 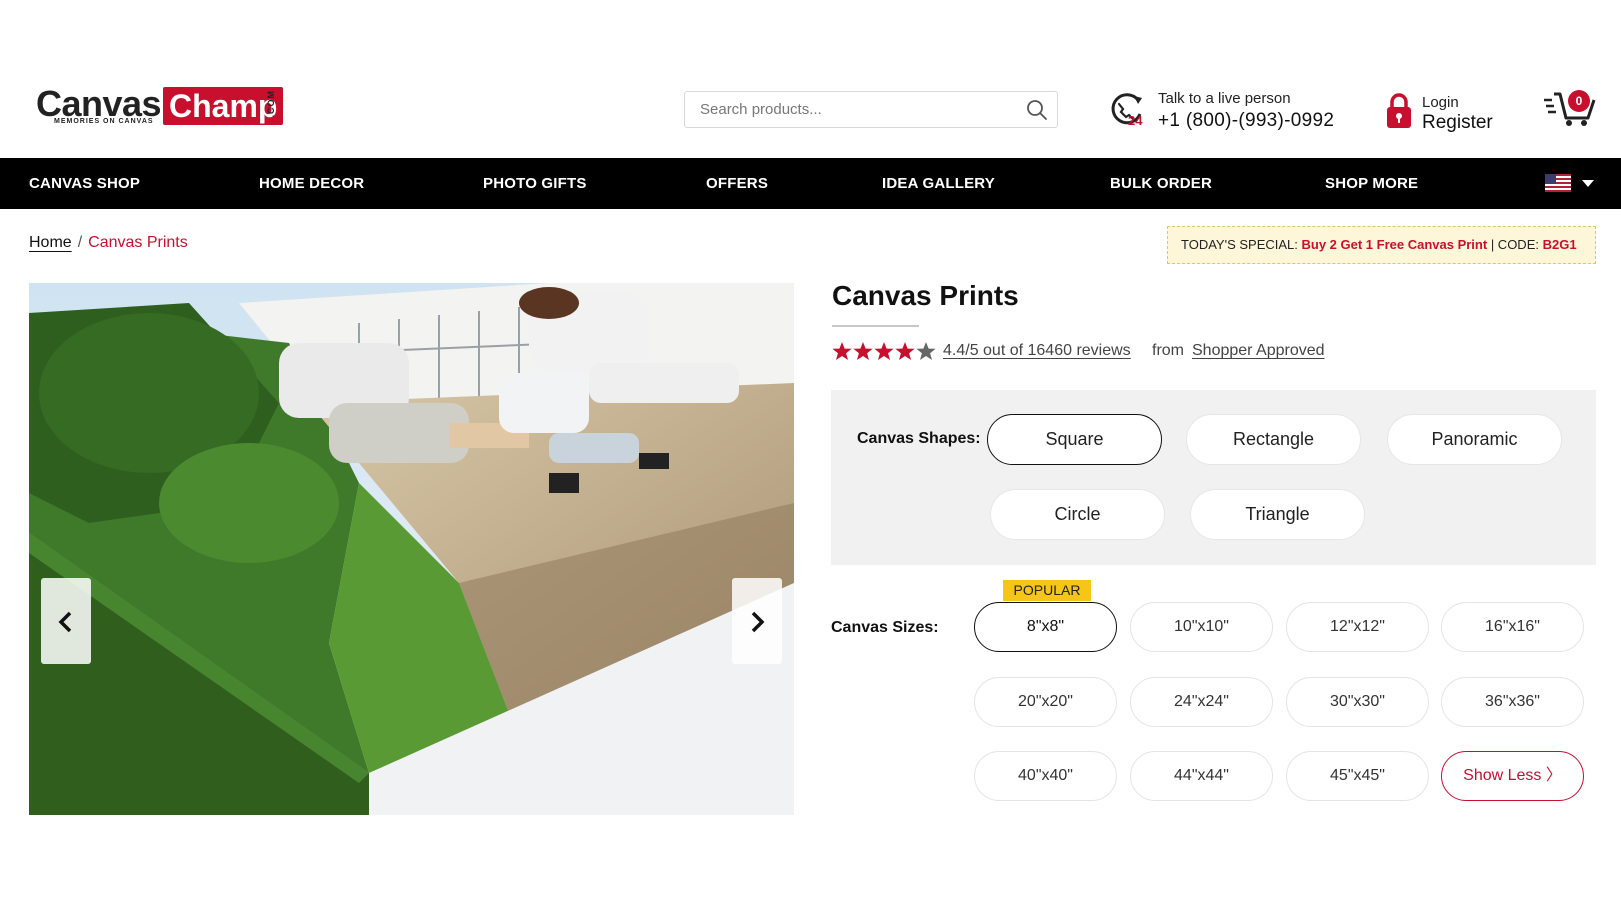 What do you see at coordinates (535, 183) in the screenshot?
I see `nav-photo-gifts: PHOTO GIFTS` at bounding box center [535, 183].